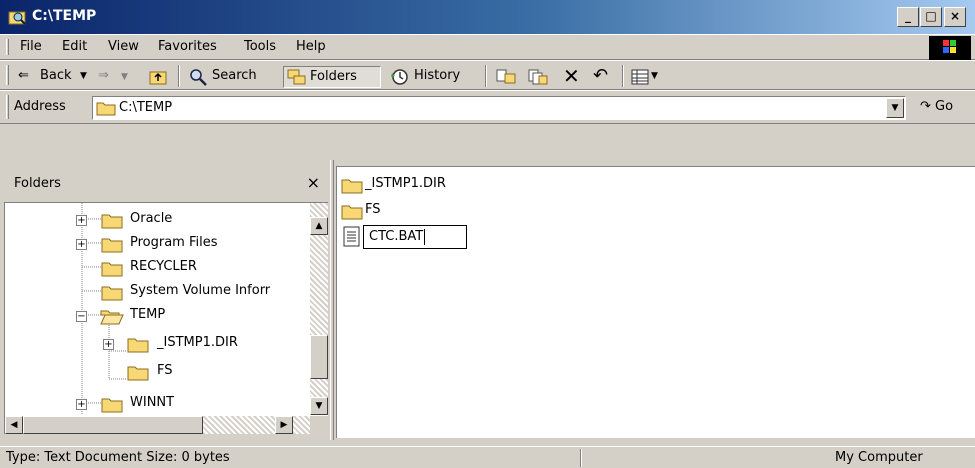 The height and width of the screenshot is (468, 975). I want to click on scroll-corner, so click(319, 425).